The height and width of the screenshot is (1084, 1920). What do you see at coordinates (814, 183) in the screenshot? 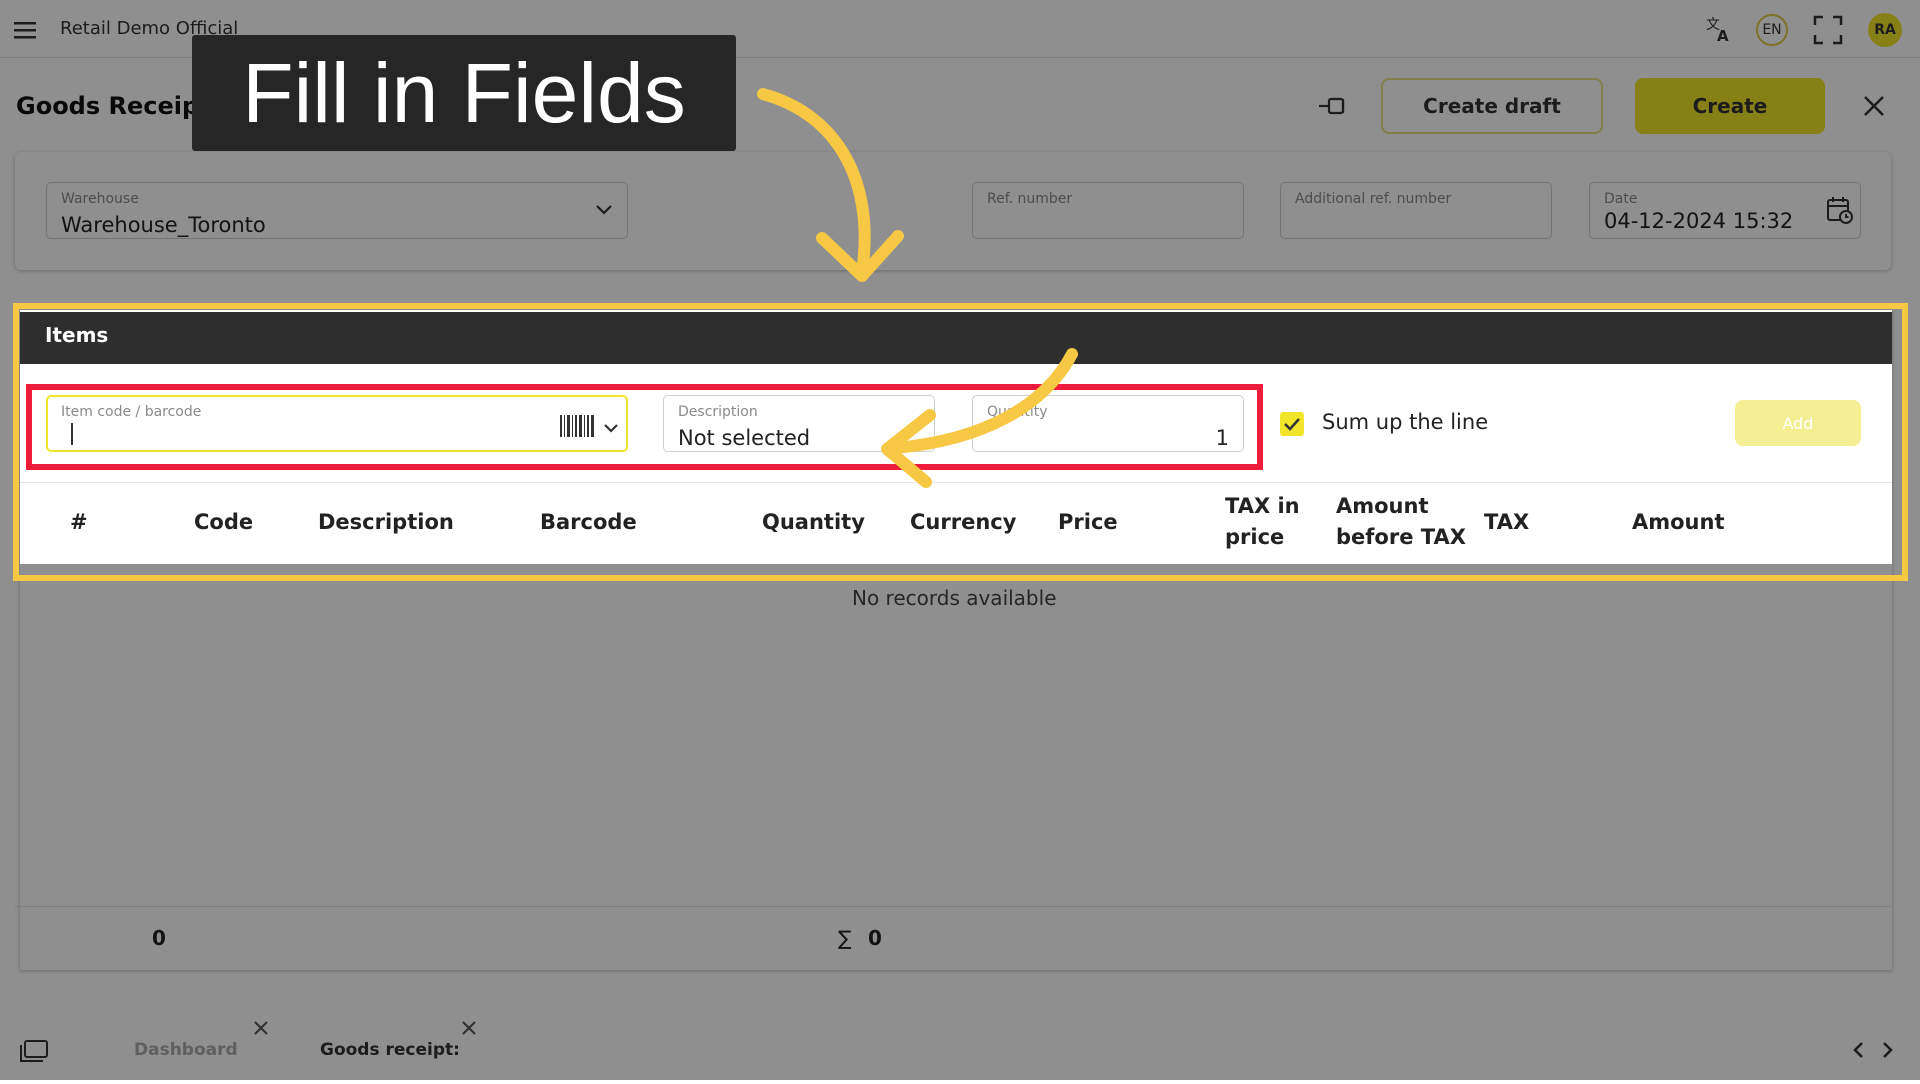
I see `arrow-down-icon` at bounding box center [814, 183].